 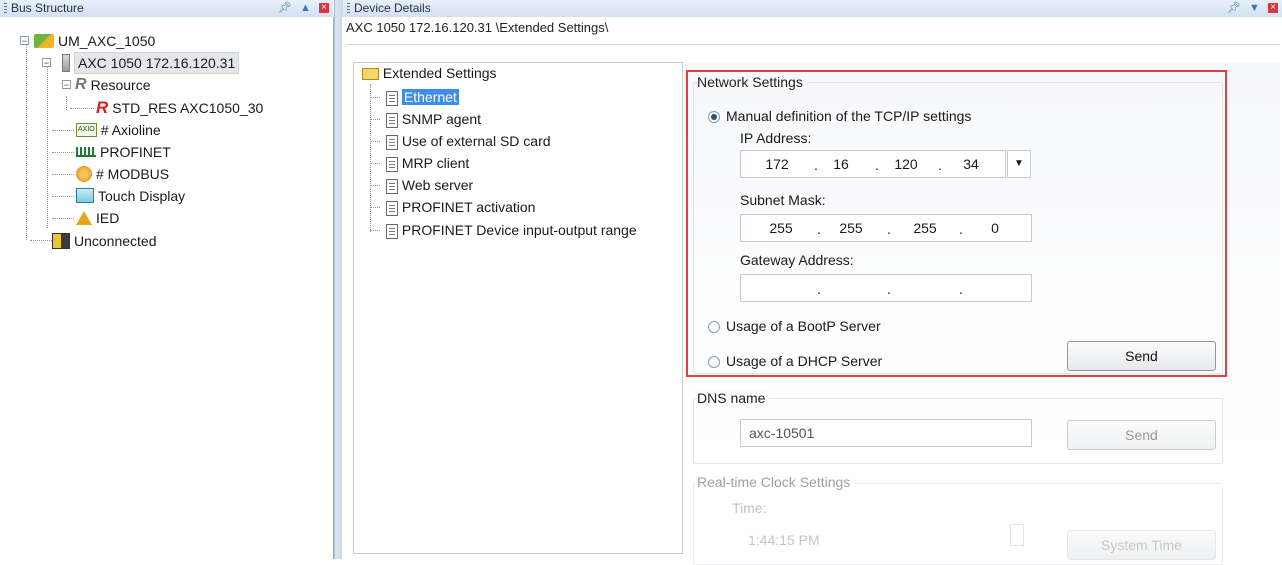 I want to click on settings-item-profinet-activation: PROFINET activation, so click(x=460, y=207).